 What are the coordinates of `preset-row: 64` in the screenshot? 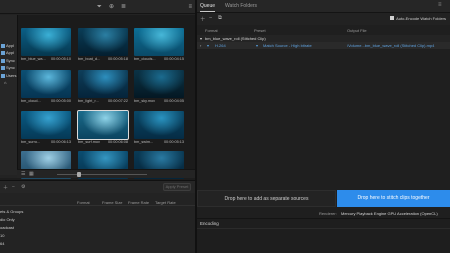 It's located at (97, 243).